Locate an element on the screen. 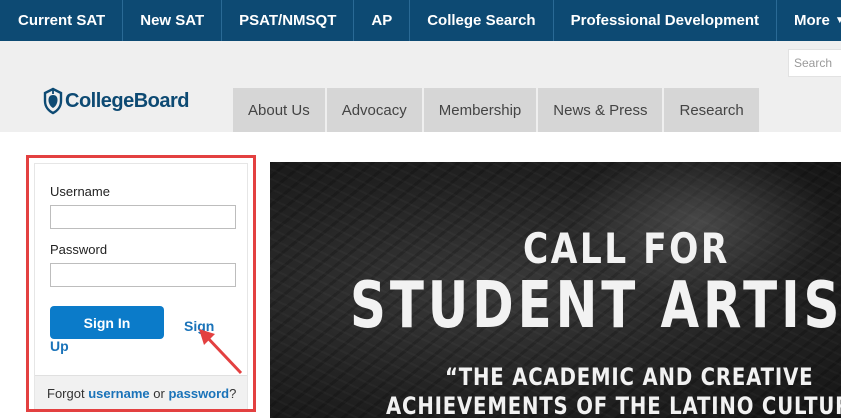 This screenshot has width=841, height=418. password-label: Password is located at coordinates (79, 249).